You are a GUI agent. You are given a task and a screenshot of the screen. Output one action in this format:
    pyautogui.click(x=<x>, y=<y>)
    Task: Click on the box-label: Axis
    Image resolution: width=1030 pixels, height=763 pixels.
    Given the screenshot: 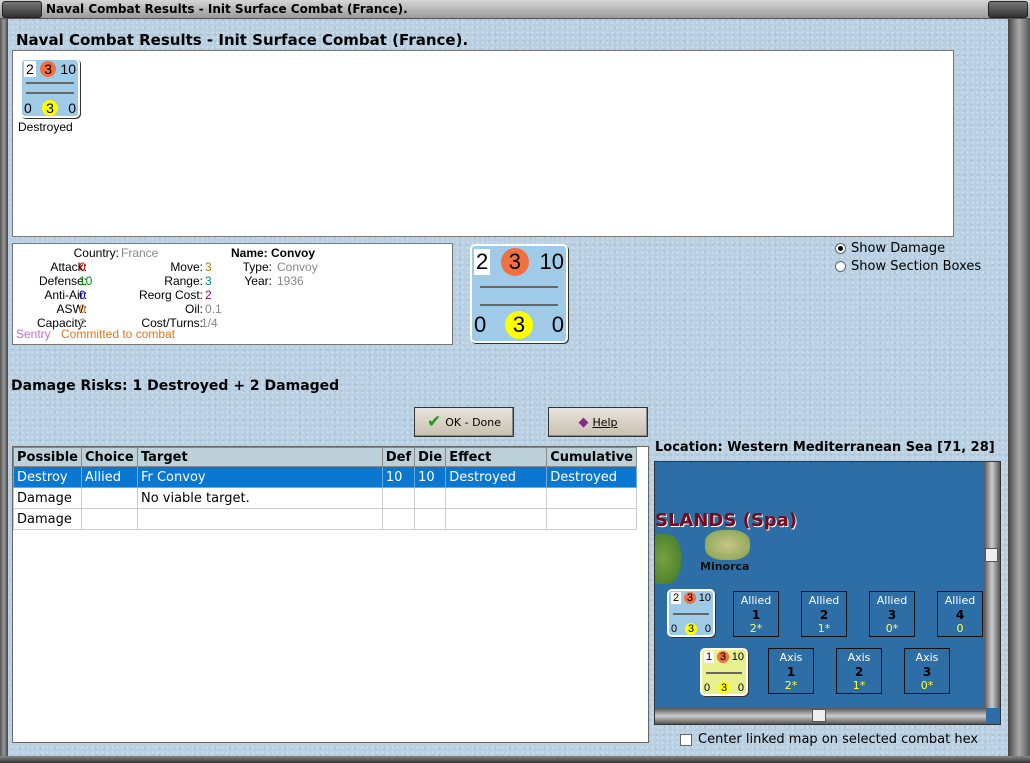 What is the action you would take?
    pyautogui.click(x=791, y=657)
    